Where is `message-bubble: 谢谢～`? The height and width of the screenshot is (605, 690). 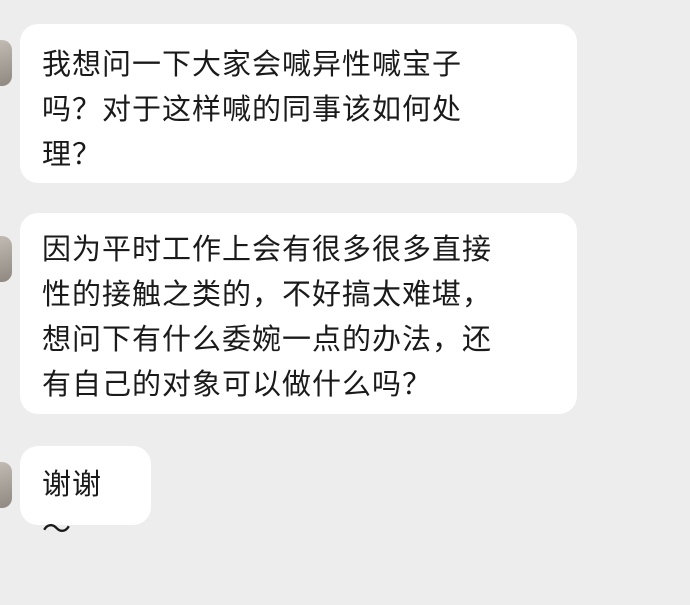 message-bubble: 谢谢～ is located at coordinates (85, 496).